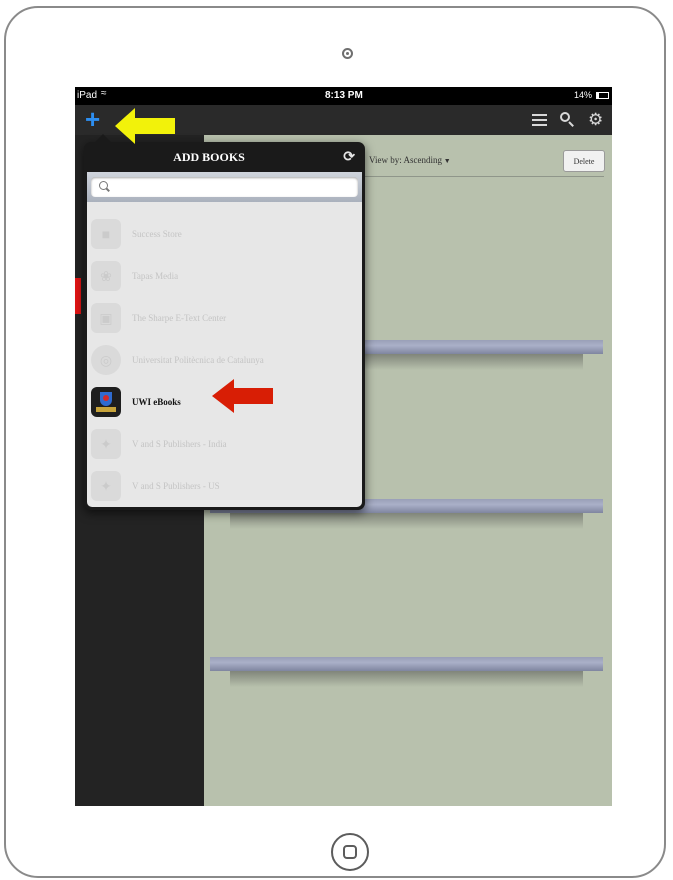 This screenshot has width=673, height=880. What do you see at coordinates (242, 396) in the screenshot?
I see `red-highlight-arrow-icon` at bounding box center [242, 396].